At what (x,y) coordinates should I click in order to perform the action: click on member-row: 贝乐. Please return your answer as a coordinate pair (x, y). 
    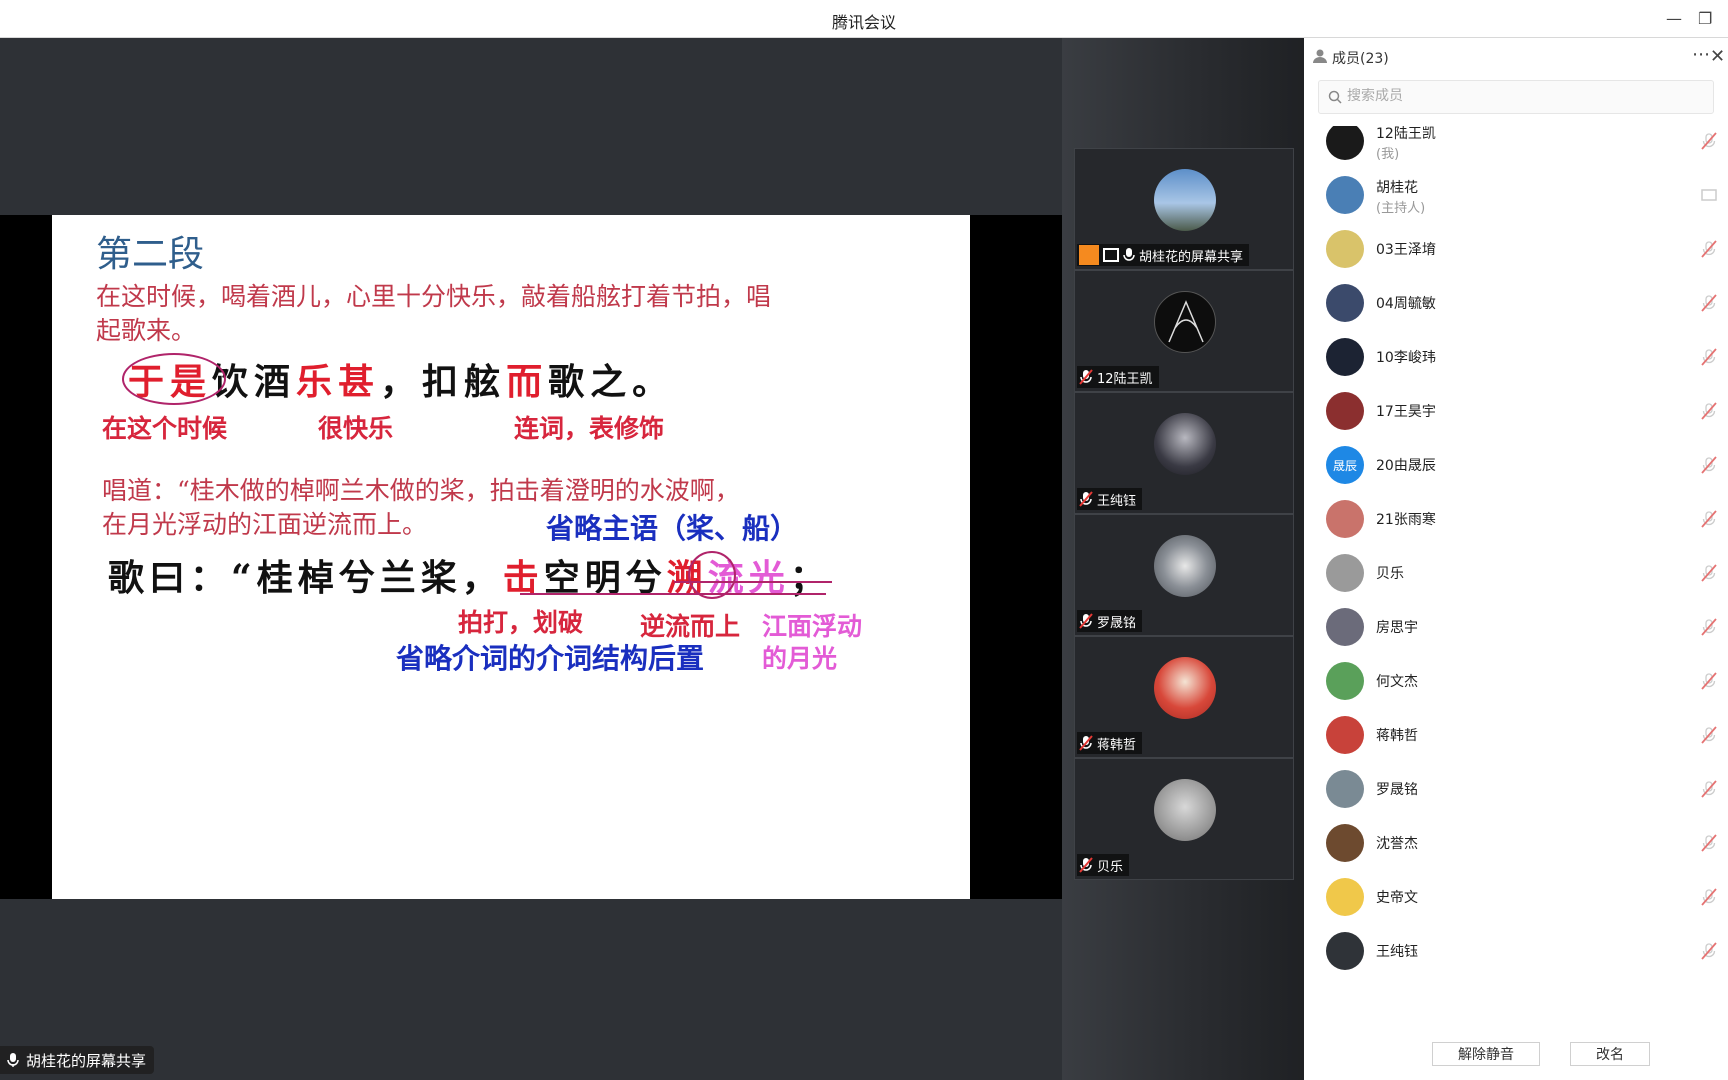
    Looking at the image, I should click on (1516, 573).